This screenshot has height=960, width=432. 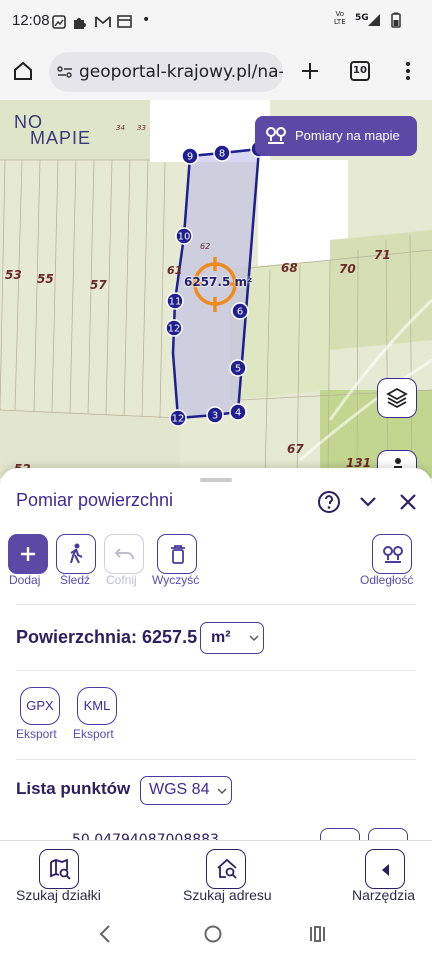 What do you see at coordinates (145, 836) in the screenshot?
I see `point-coordinate: 50.04794087008883` at bounding box center [145, 836].